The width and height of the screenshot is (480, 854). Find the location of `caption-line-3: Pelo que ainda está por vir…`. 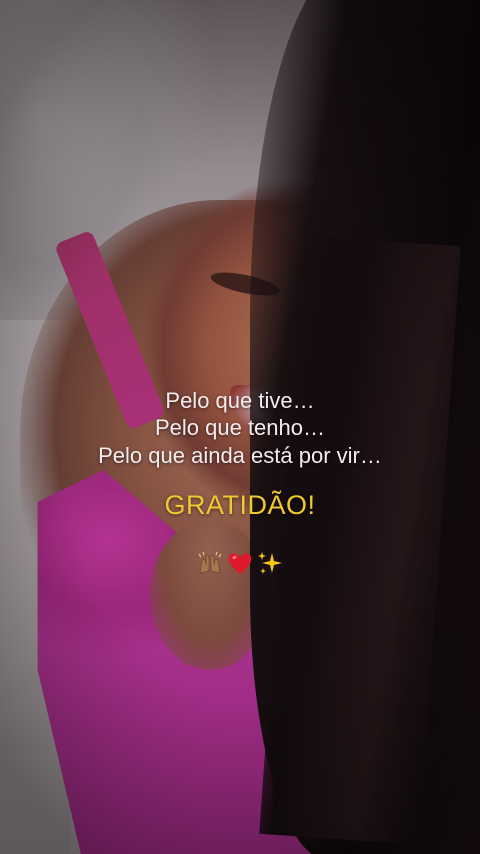

caption-line-3: Pelo que ainda está por vir… is located at coordinates (240, 455).